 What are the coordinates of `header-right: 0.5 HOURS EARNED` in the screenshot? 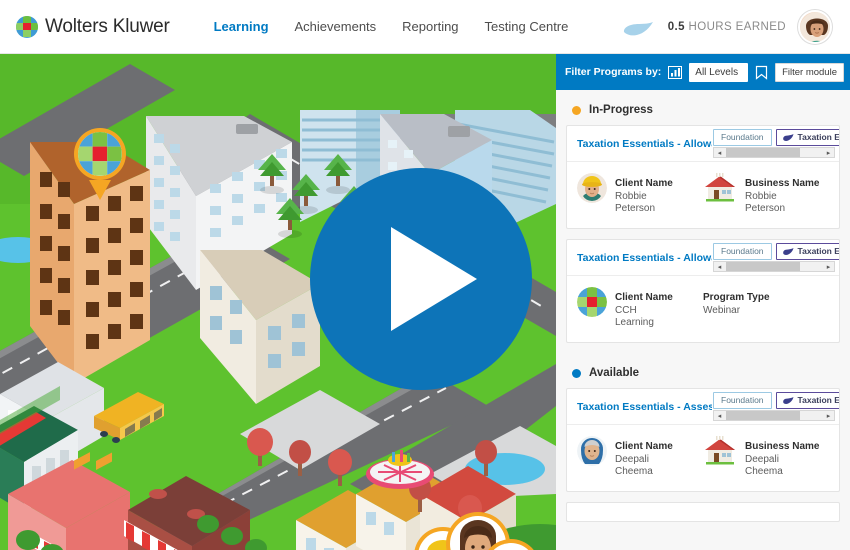 It's located at (727, 26).